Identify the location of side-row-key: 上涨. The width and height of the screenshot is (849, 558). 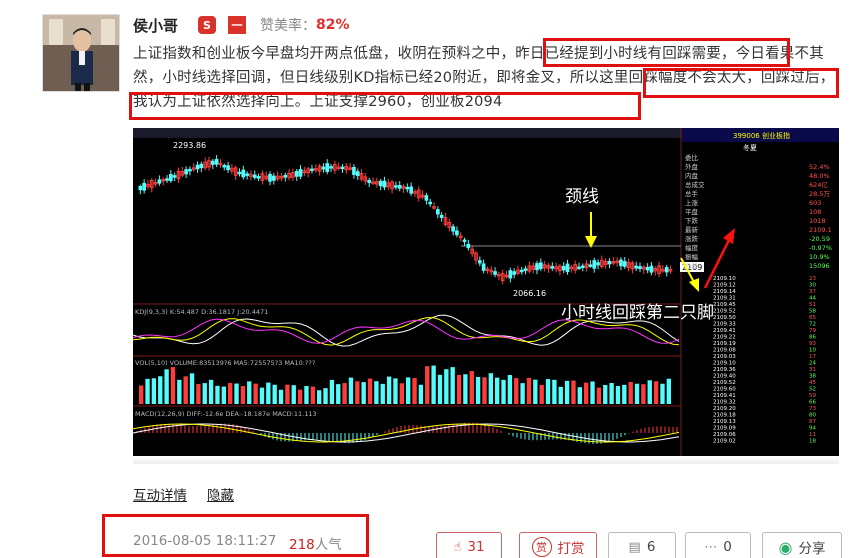
(692, 202).